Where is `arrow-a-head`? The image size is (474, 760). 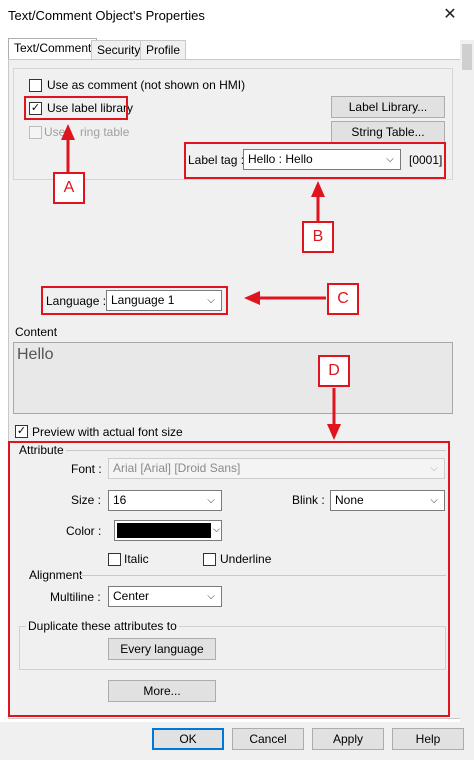 arrow-a-head is located at coordinates (68, 132).